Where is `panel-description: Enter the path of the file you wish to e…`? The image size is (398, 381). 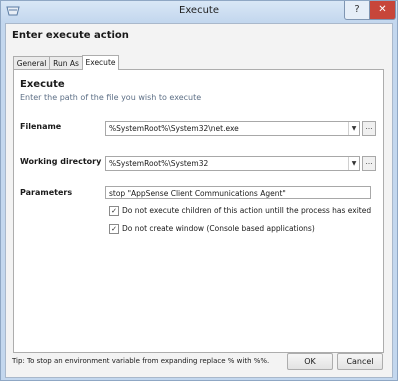 panel-description: Enter the path of the file you wish to e… is located at coordinates (111, 97).